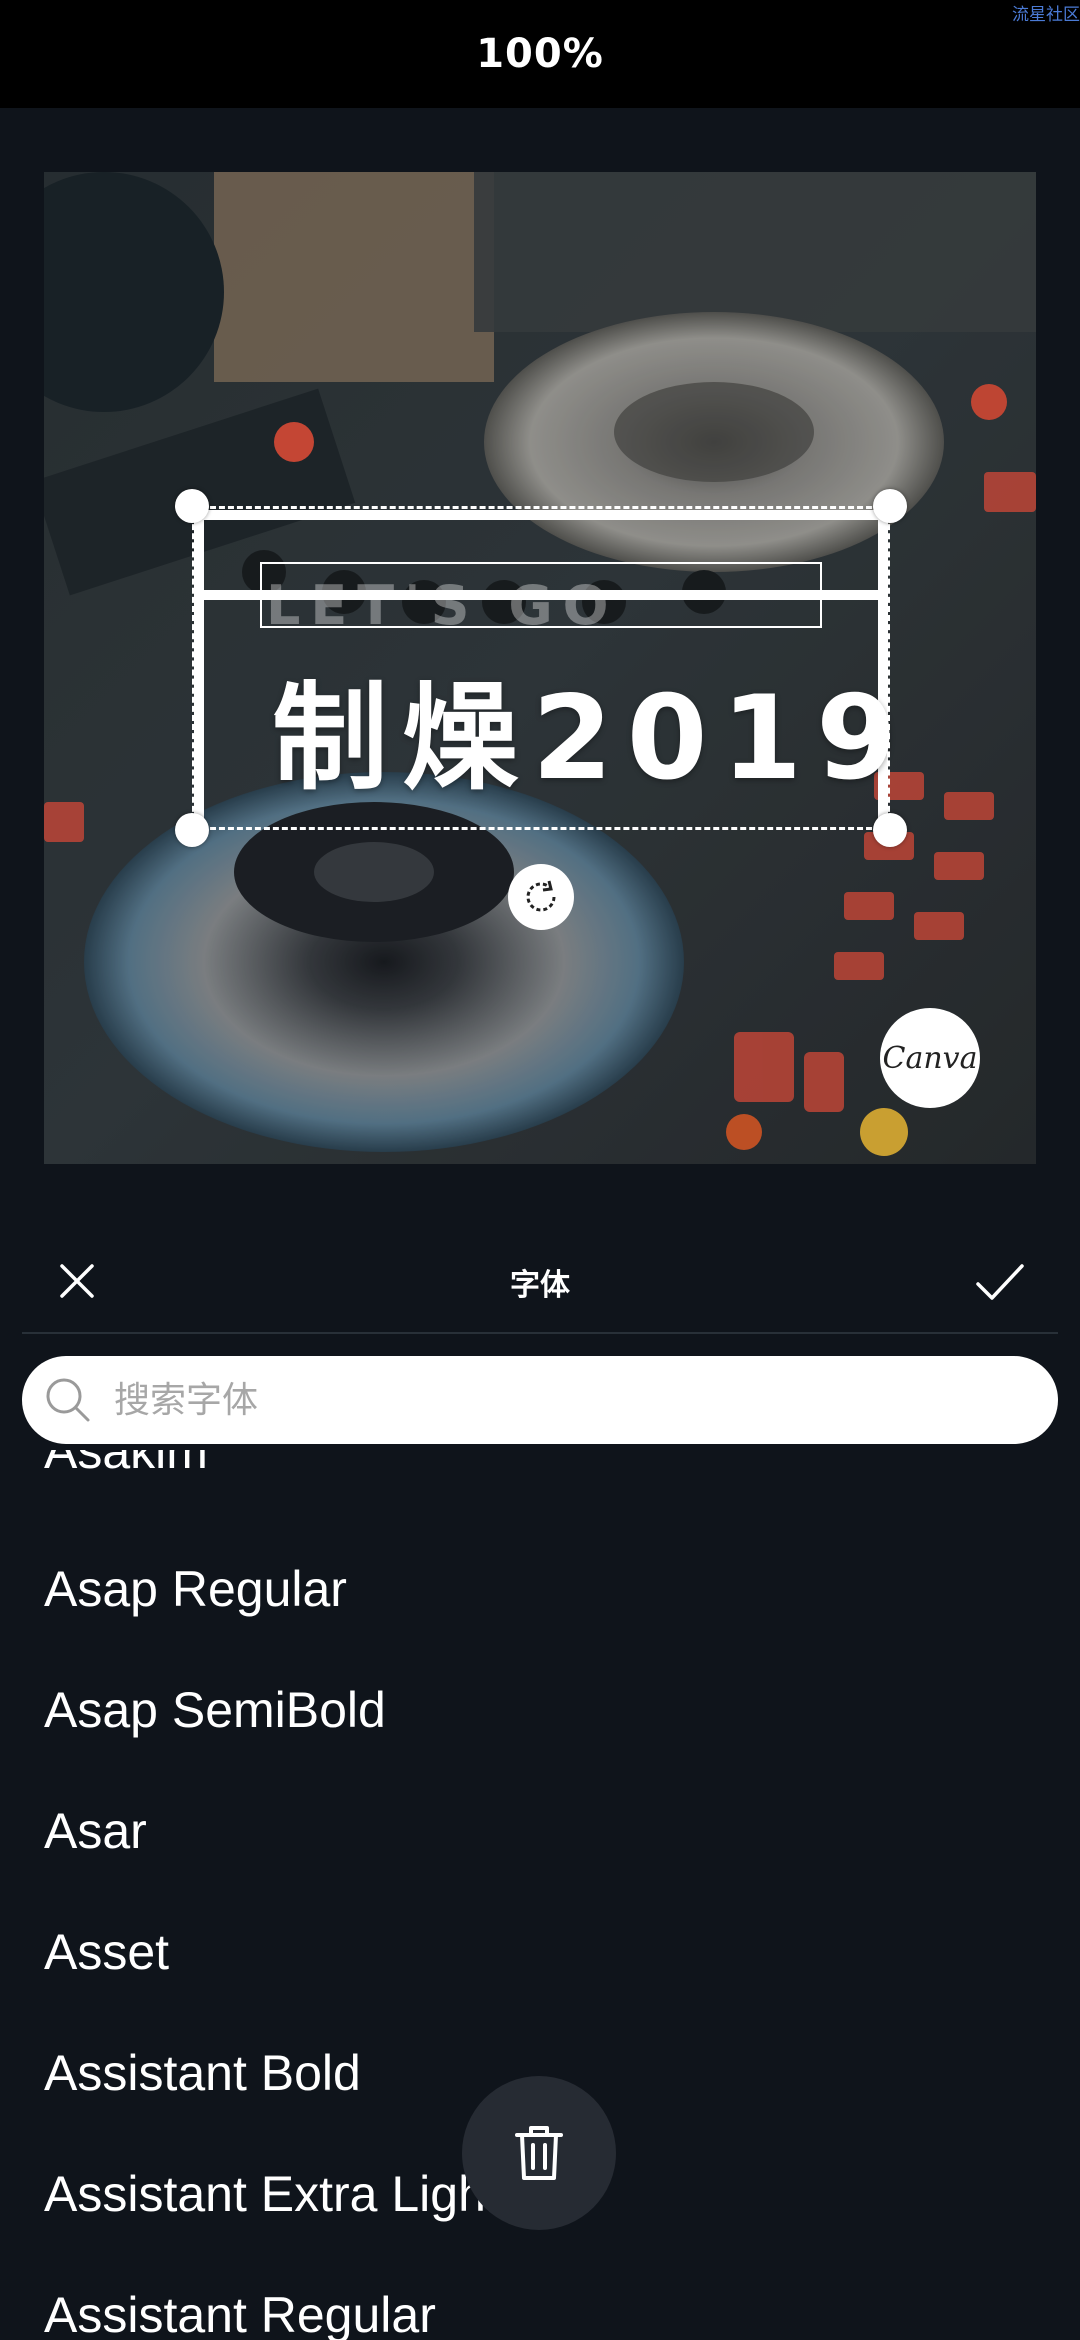 The height and width of the screenshot is (2340, 1080). I want to click on rotate-icon, so click(541, 896).